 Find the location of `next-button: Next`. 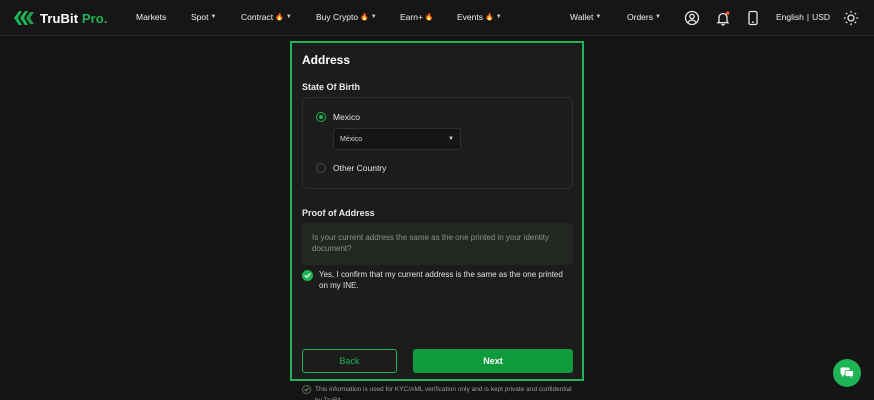

next-button: Next is located at coordinates (493, 361).